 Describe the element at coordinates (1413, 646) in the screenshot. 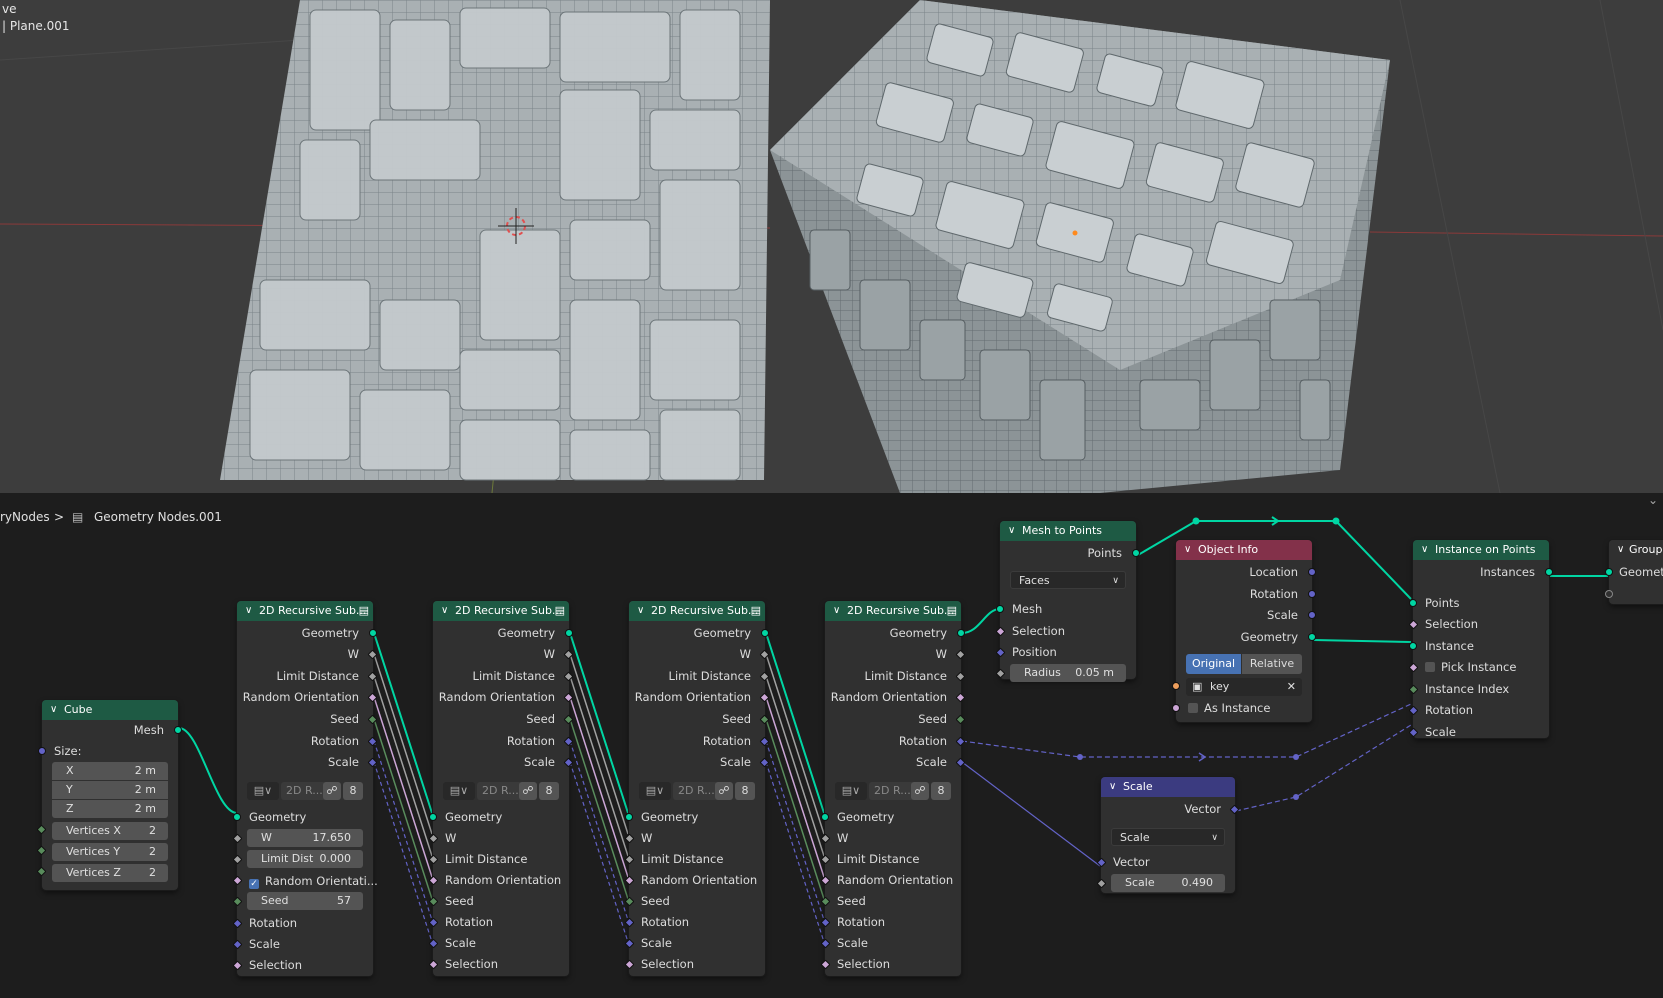

I see `instance-input-socket` at that location.